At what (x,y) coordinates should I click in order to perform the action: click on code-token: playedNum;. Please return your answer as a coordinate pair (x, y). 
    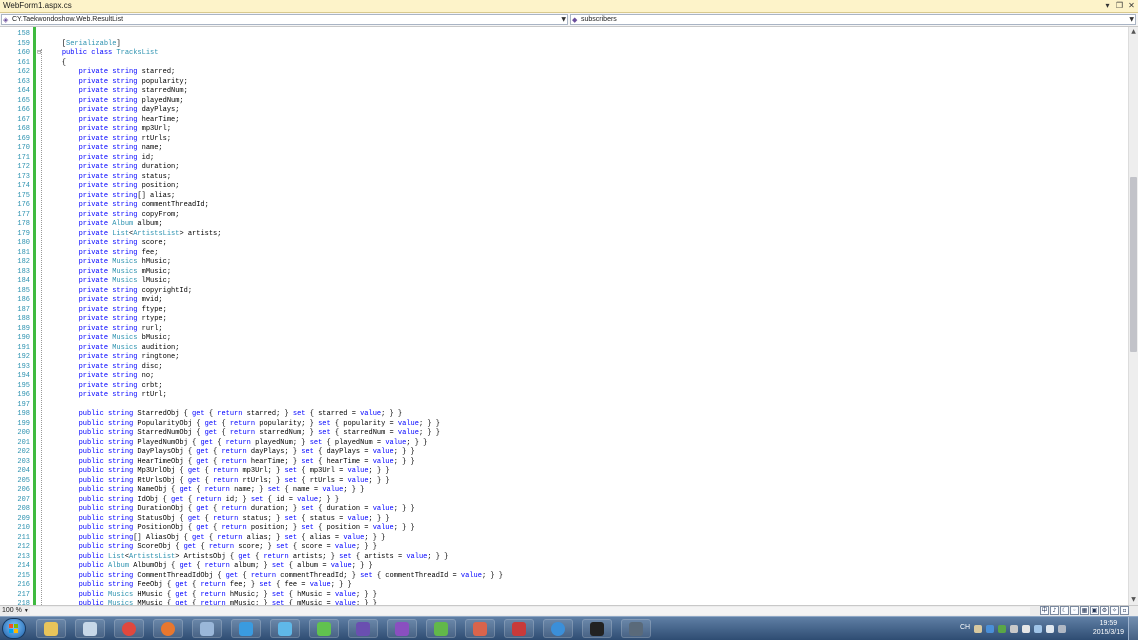
    Looking at the image, I should click on (162, 100).